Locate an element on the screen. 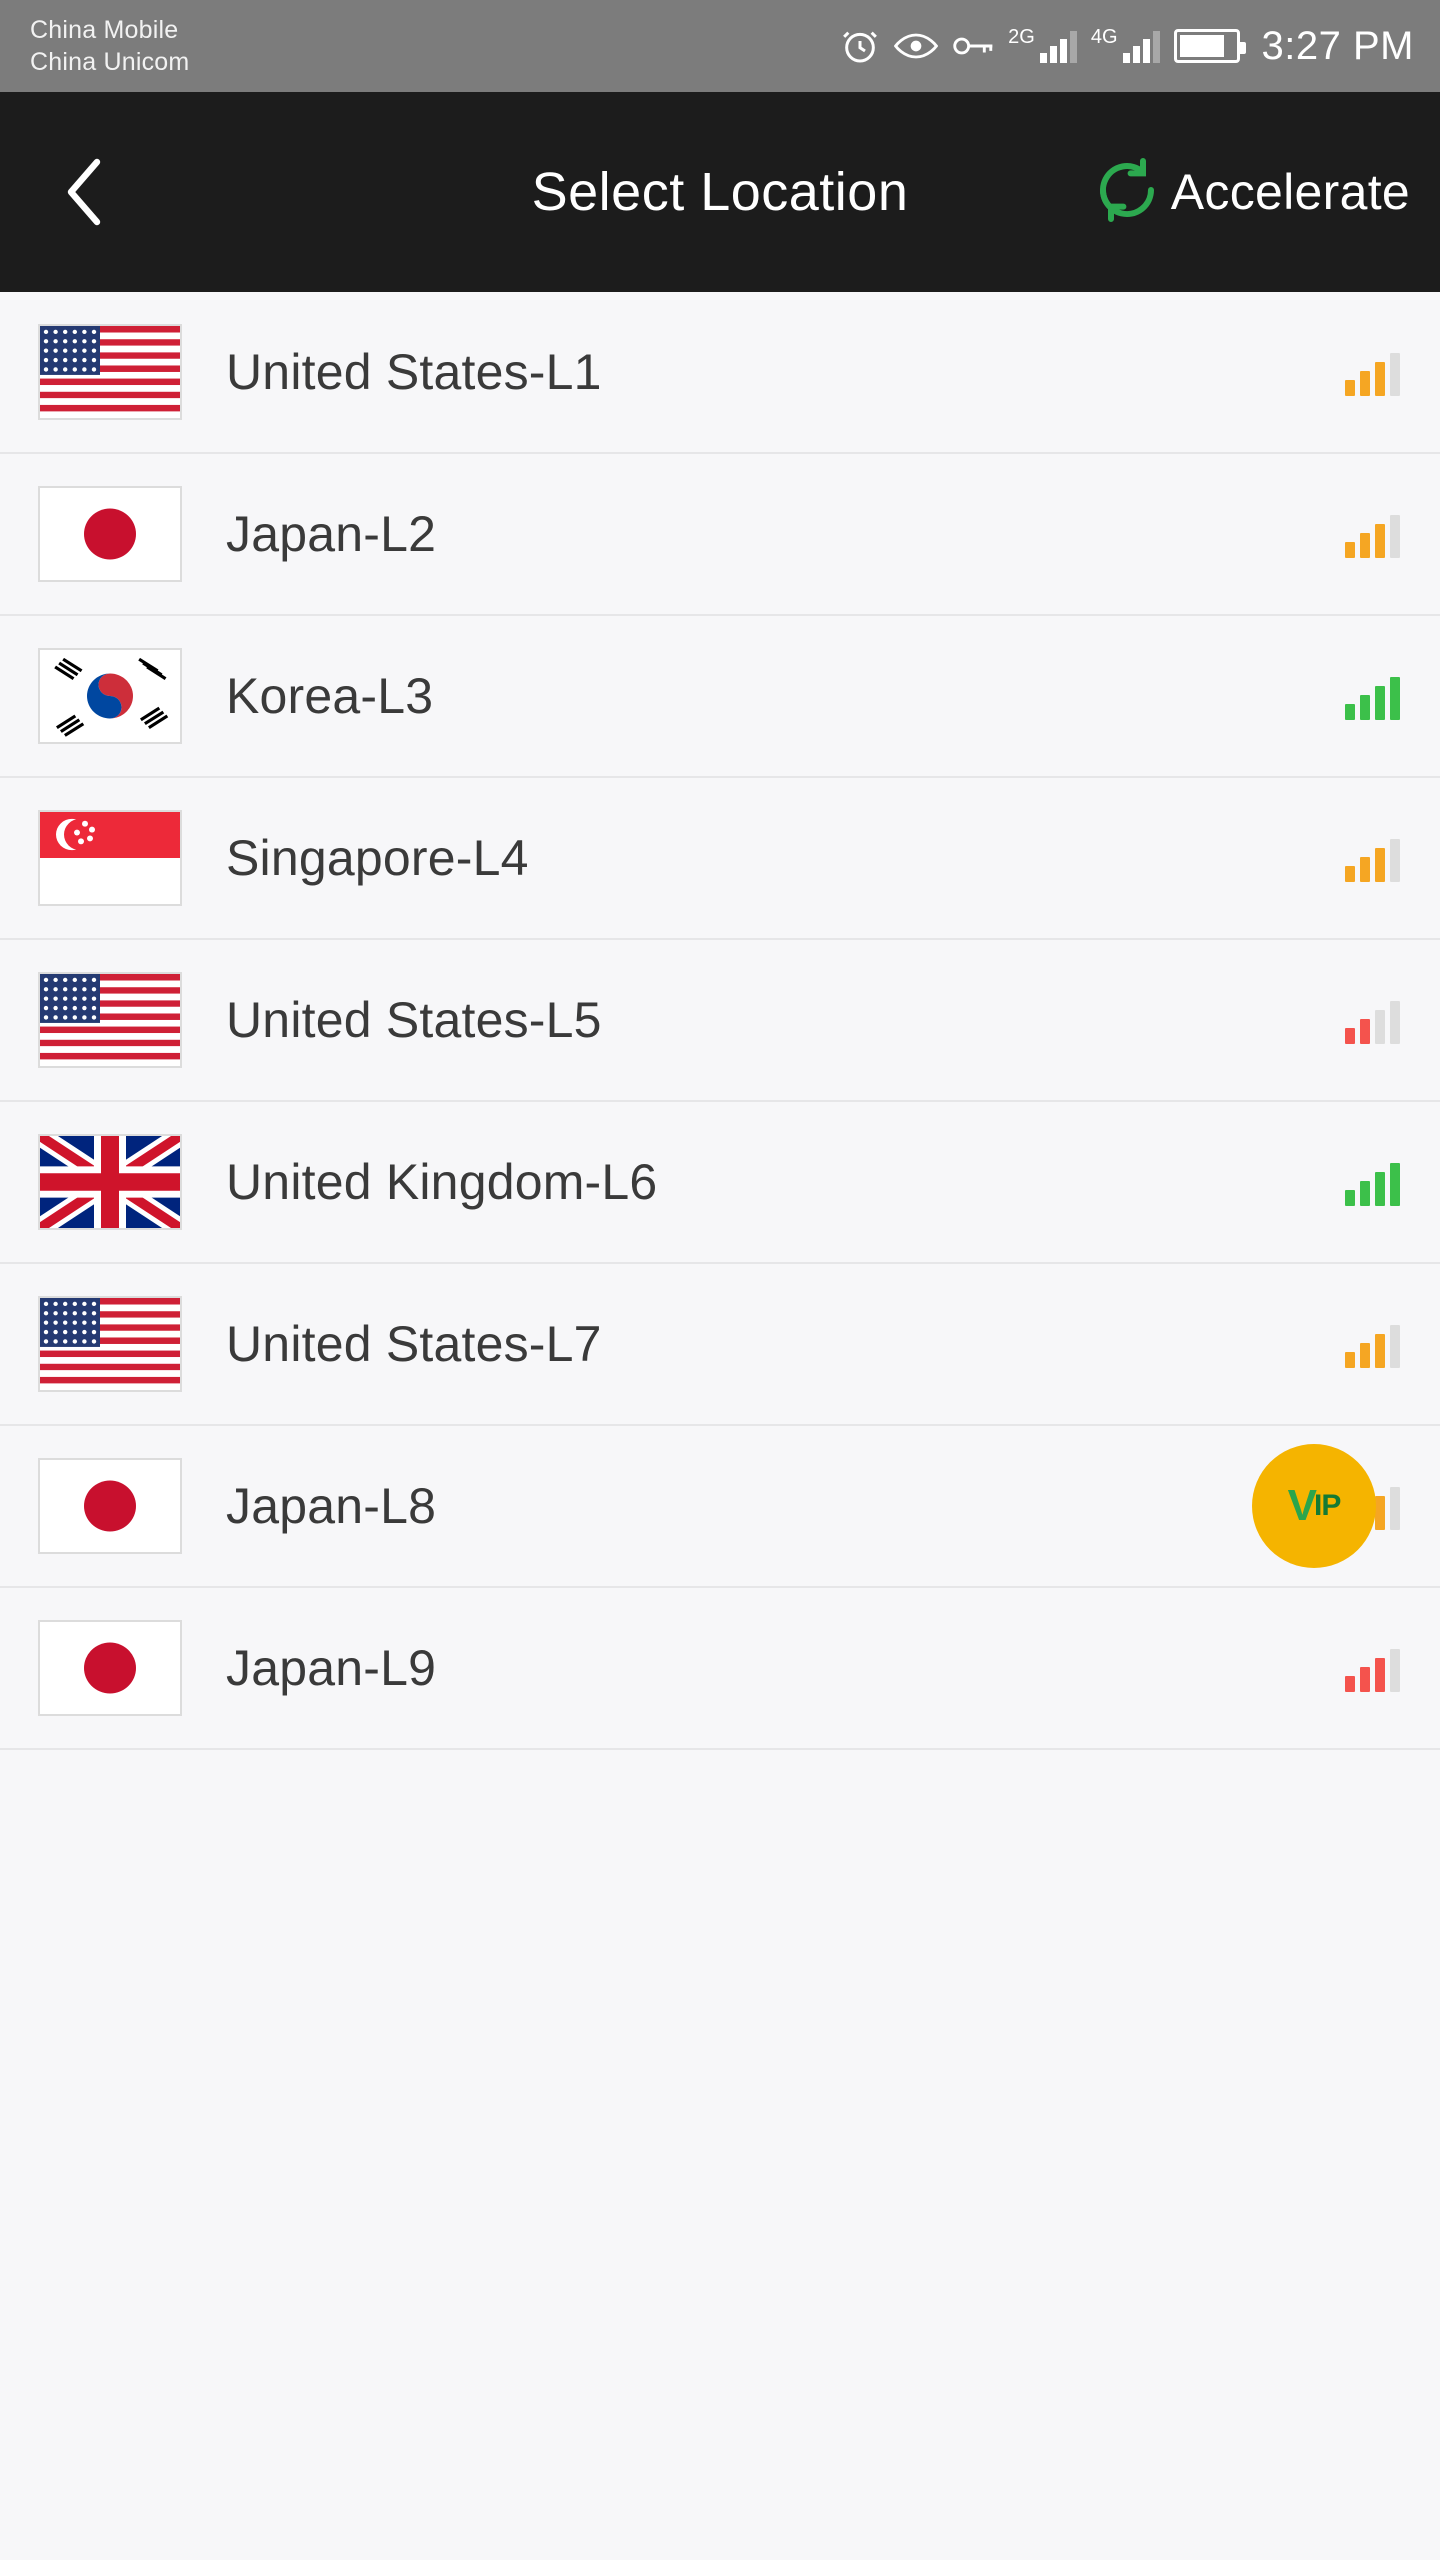  location-row: Japan-L8 V IP is located at coordinates (720, 1507).